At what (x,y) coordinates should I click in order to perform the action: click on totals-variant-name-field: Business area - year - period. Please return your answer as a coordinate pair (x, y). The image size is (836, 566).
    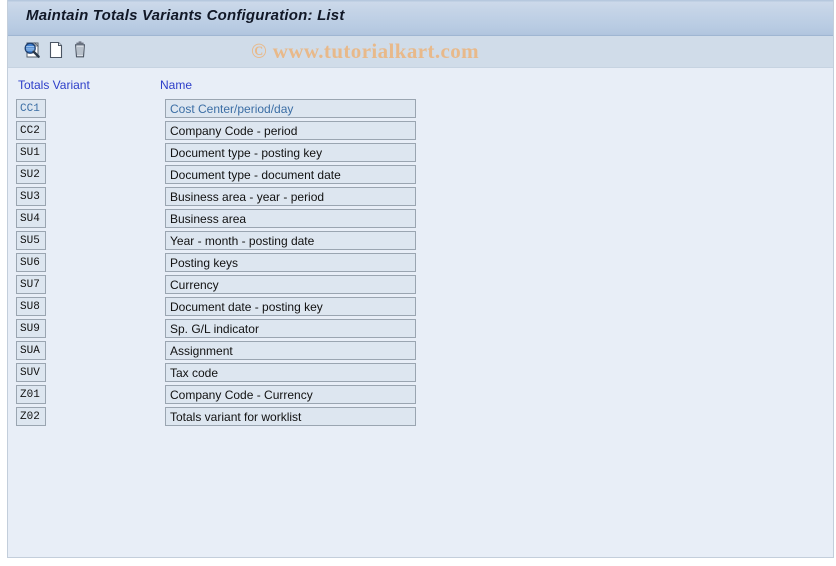
    Looking at the image, I should click on (290, 196).